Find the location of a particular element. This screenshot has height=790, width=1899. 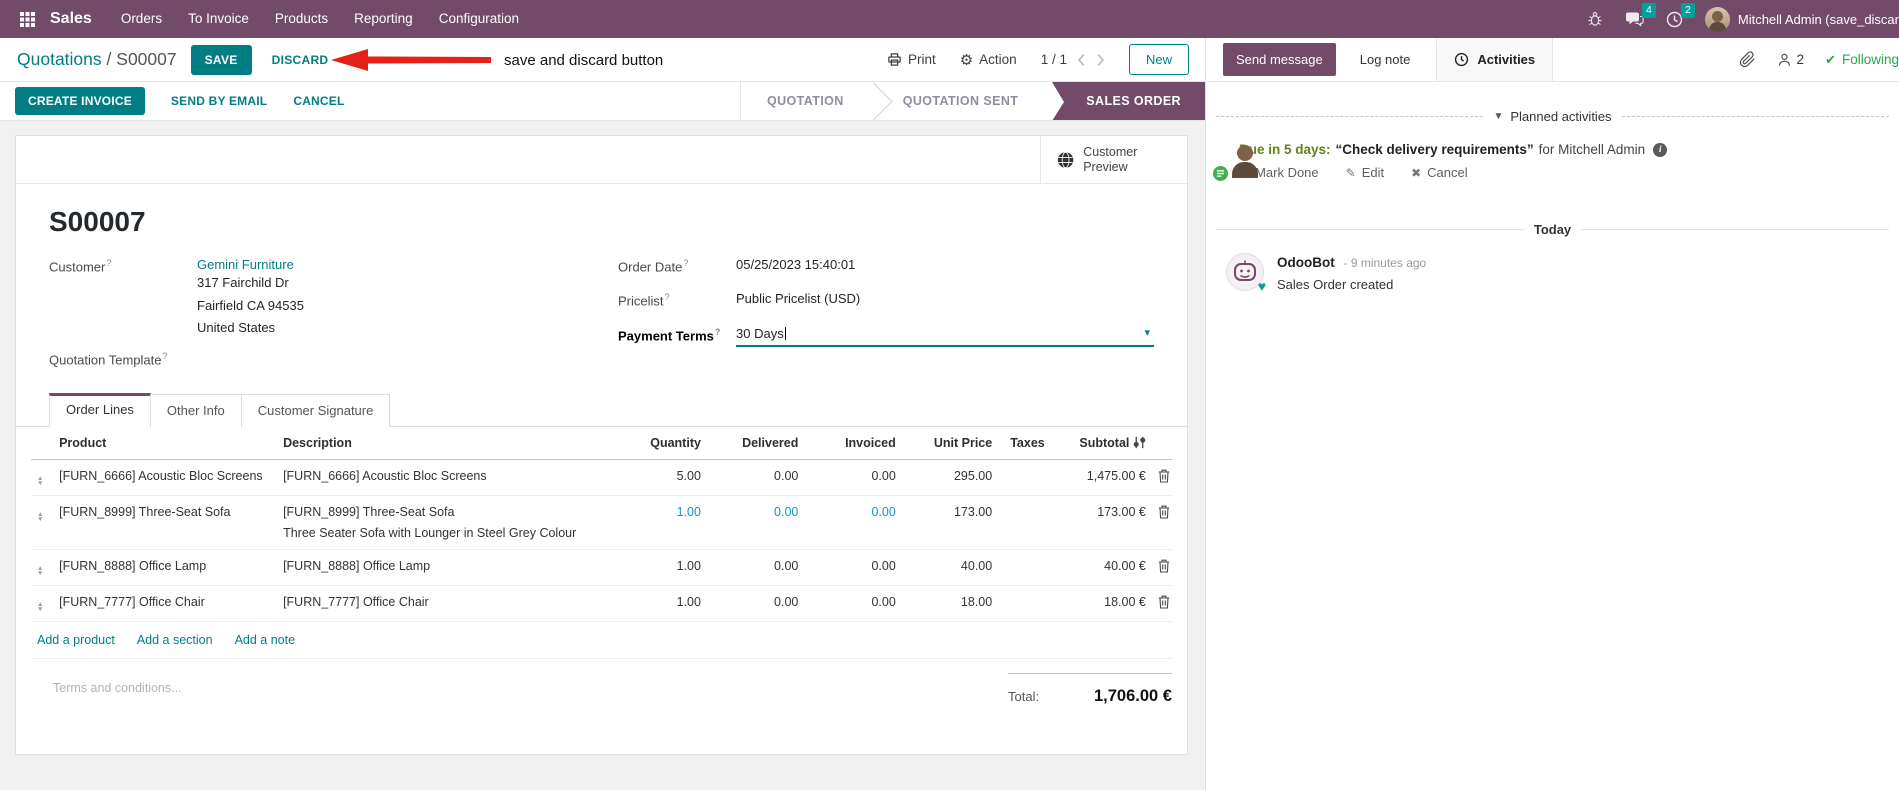

col-description: Description is located at coordinates (455, 443).